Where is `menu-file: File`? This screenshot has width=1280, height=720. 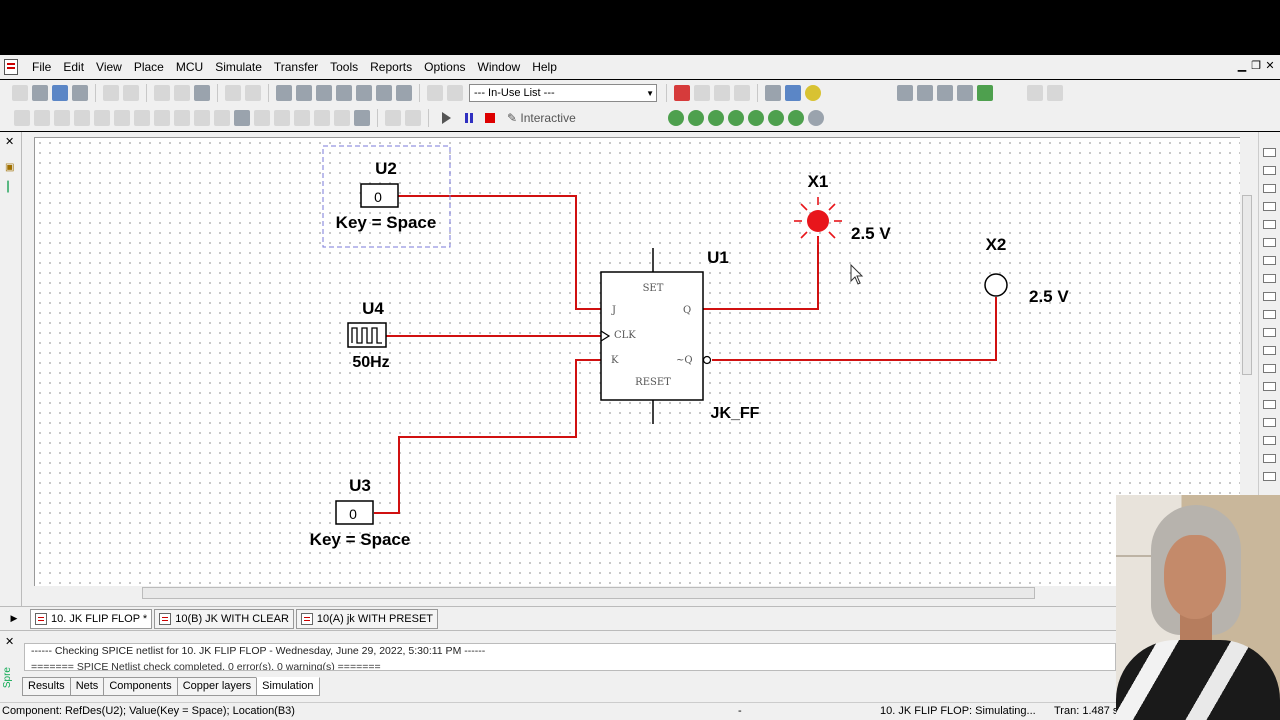 menu-file: File is located at coordinates (41, 67).